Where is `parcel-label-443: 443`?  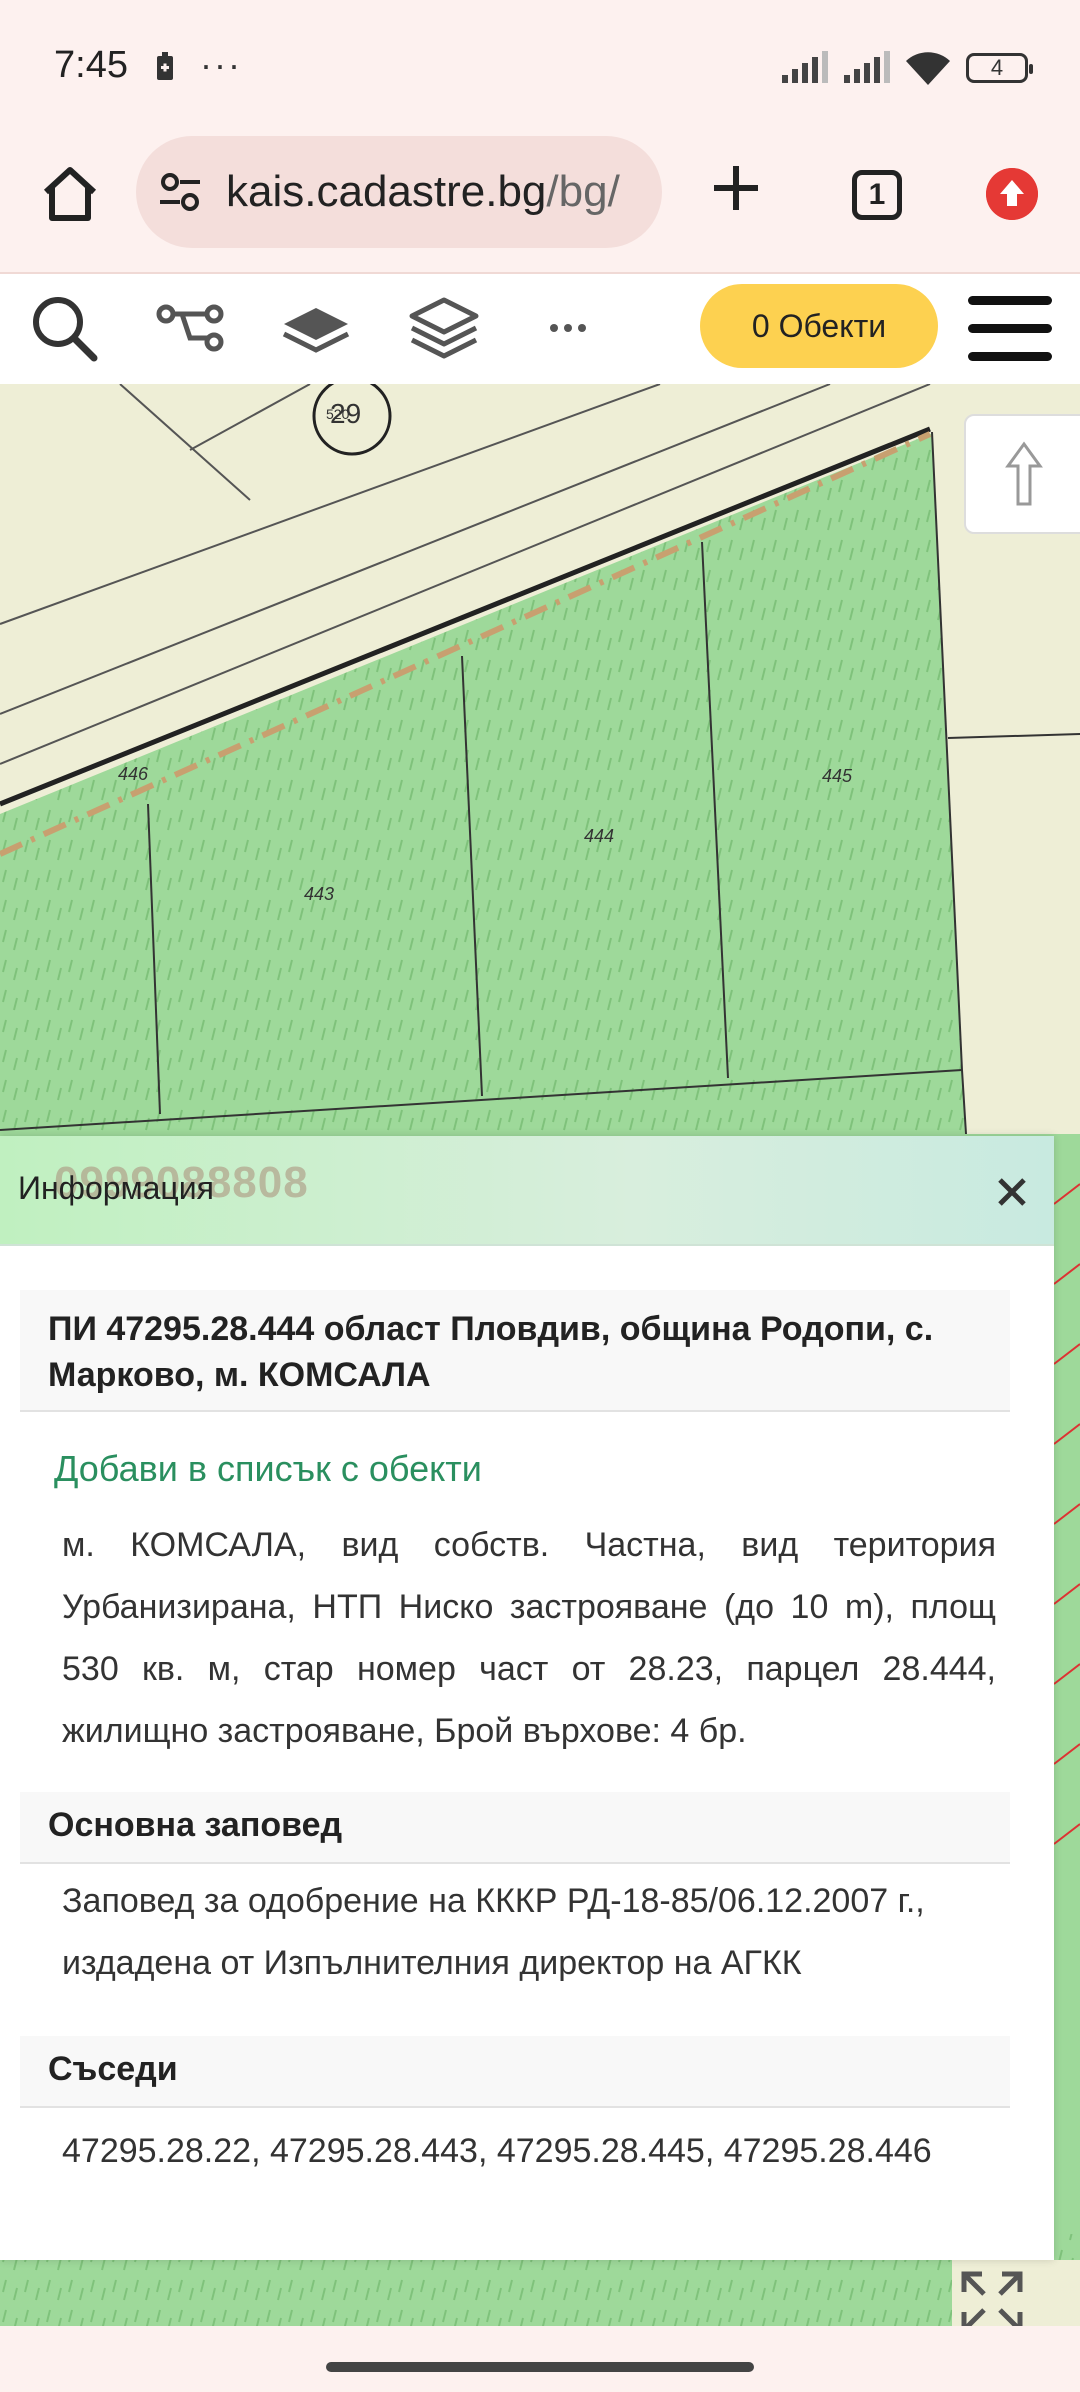
parcel-label-443: 443 is located at coordinates (319, 894).